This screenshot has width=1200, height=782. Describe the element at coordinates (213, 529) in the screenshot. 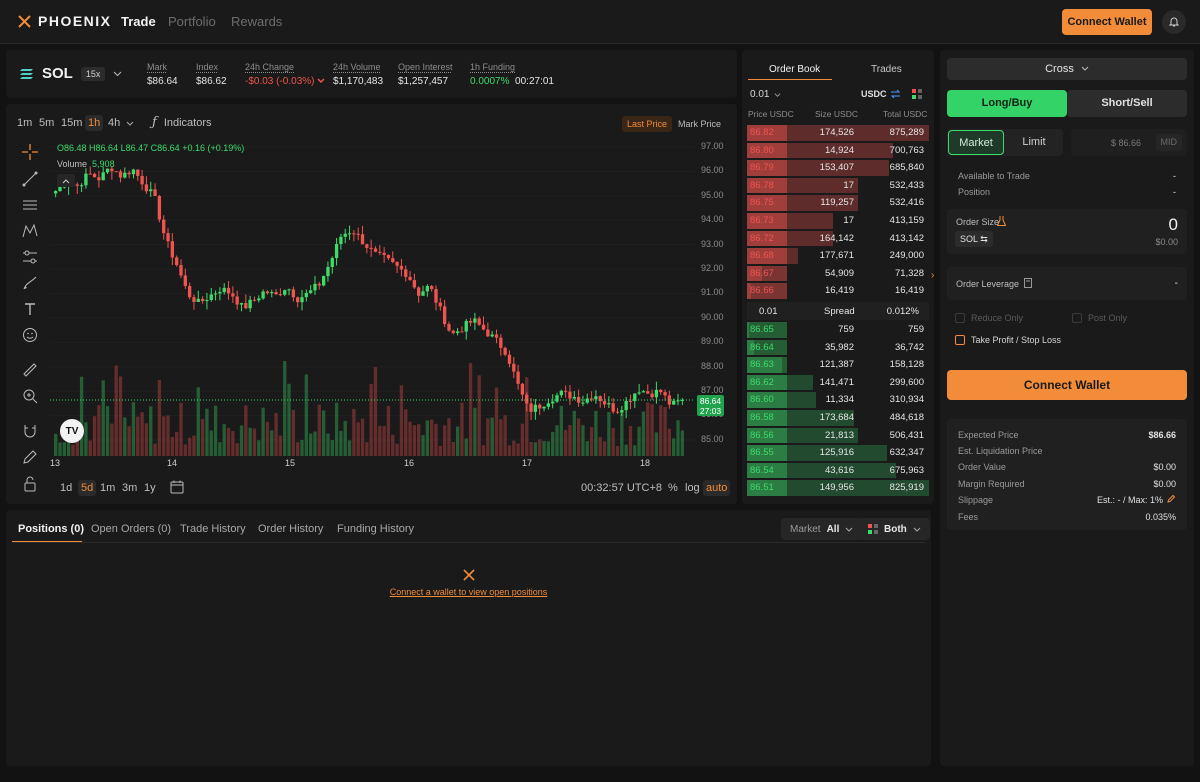

I see `tab-trade-history: Trade History` at that location.